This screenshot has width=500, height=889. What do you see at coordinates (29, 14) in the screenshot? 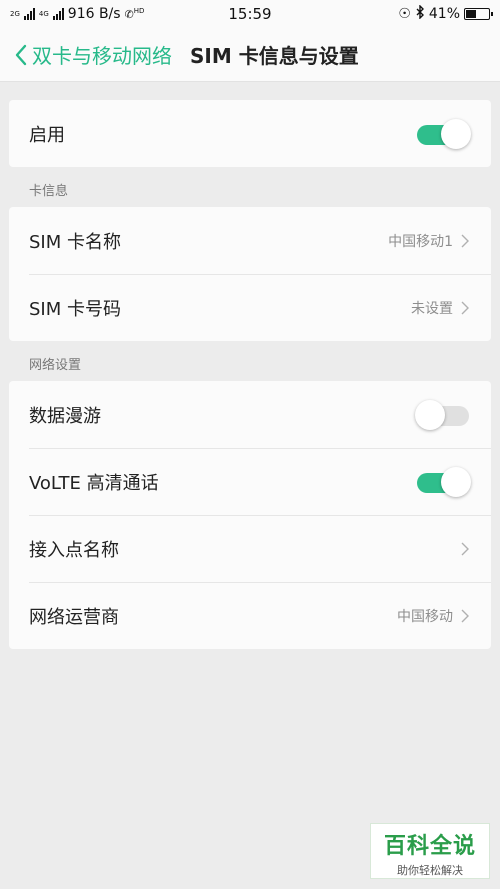
I see `signal-icon` at bounding box center [29, 14].